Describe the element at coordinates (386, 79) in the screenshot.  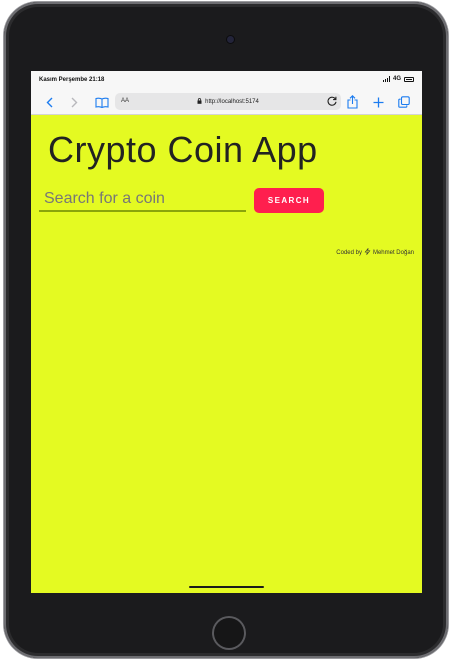
I see `signal-icon` at that location.